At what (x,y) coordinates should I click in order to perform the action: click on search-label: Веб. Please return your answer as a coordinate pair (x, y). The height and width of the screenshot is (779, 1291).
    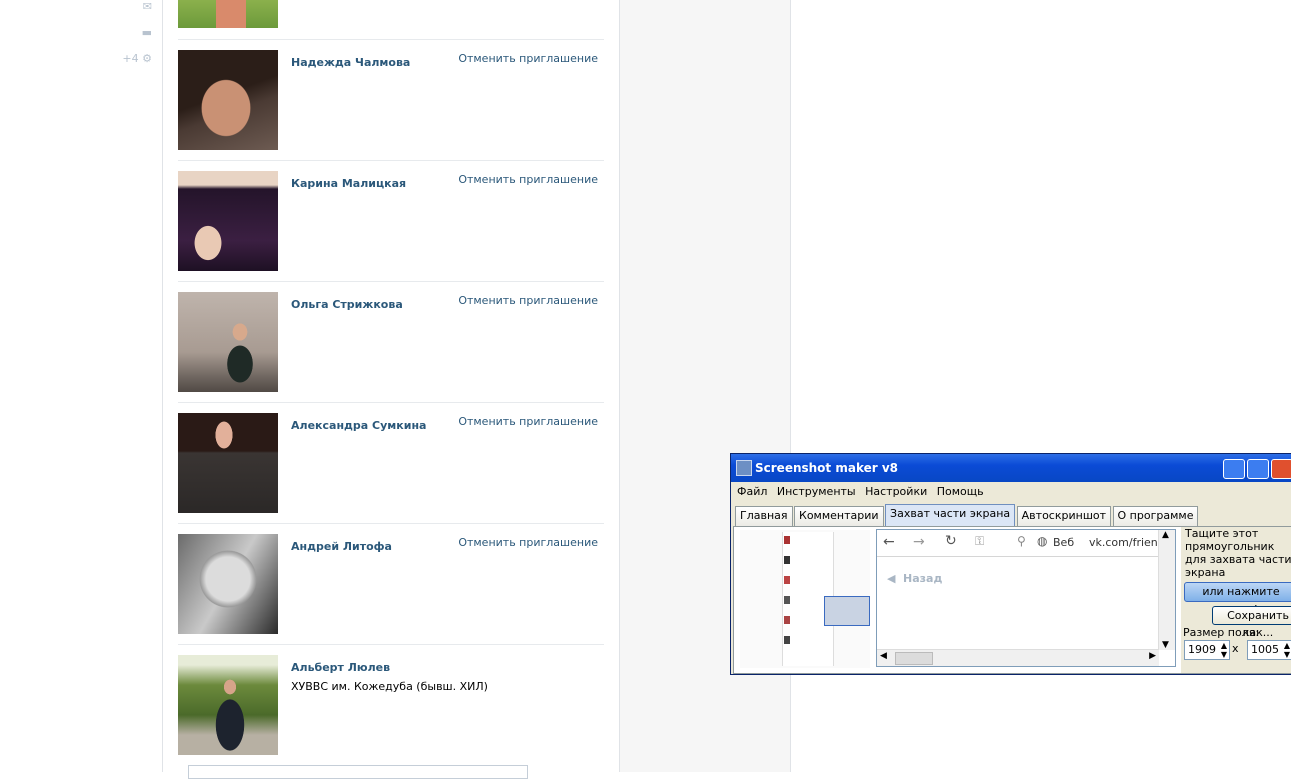
    Looking at the image, I should click on (1063, 542).